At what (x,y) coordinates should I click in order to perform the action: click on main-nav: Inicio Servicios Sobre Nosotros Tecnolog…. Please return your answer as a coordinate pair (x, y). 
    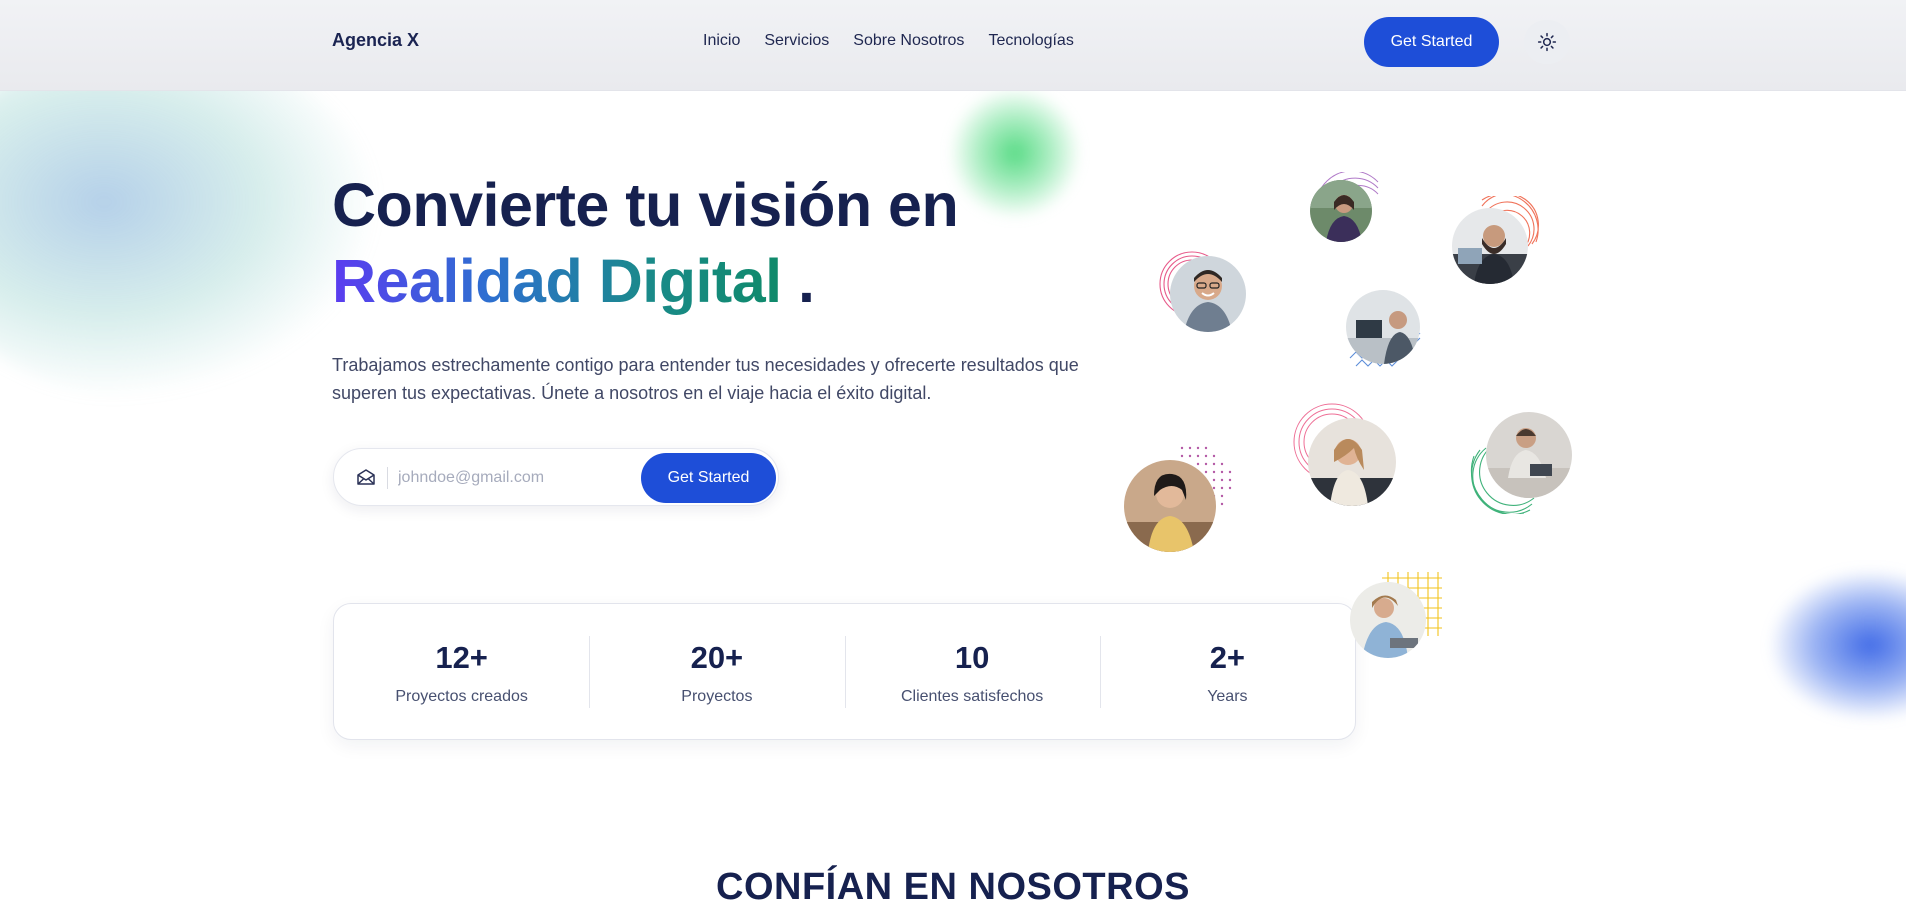
    Looking at the image, I should click on (888, 41).